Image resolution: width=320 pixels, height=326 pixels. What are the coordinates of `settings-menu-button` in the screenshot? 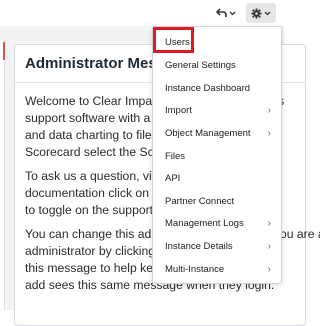 It's located at (261, 13).